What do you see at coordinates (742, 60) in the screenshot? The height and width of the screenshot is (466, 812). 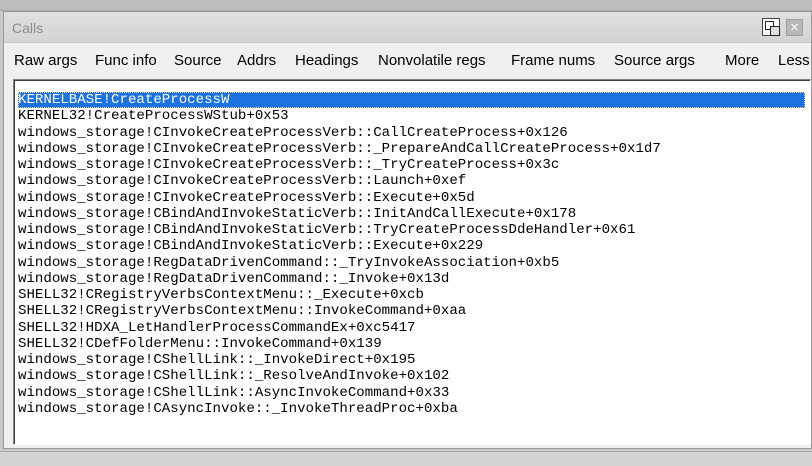 I see `more-button: More` at bounding box center [742, 60].